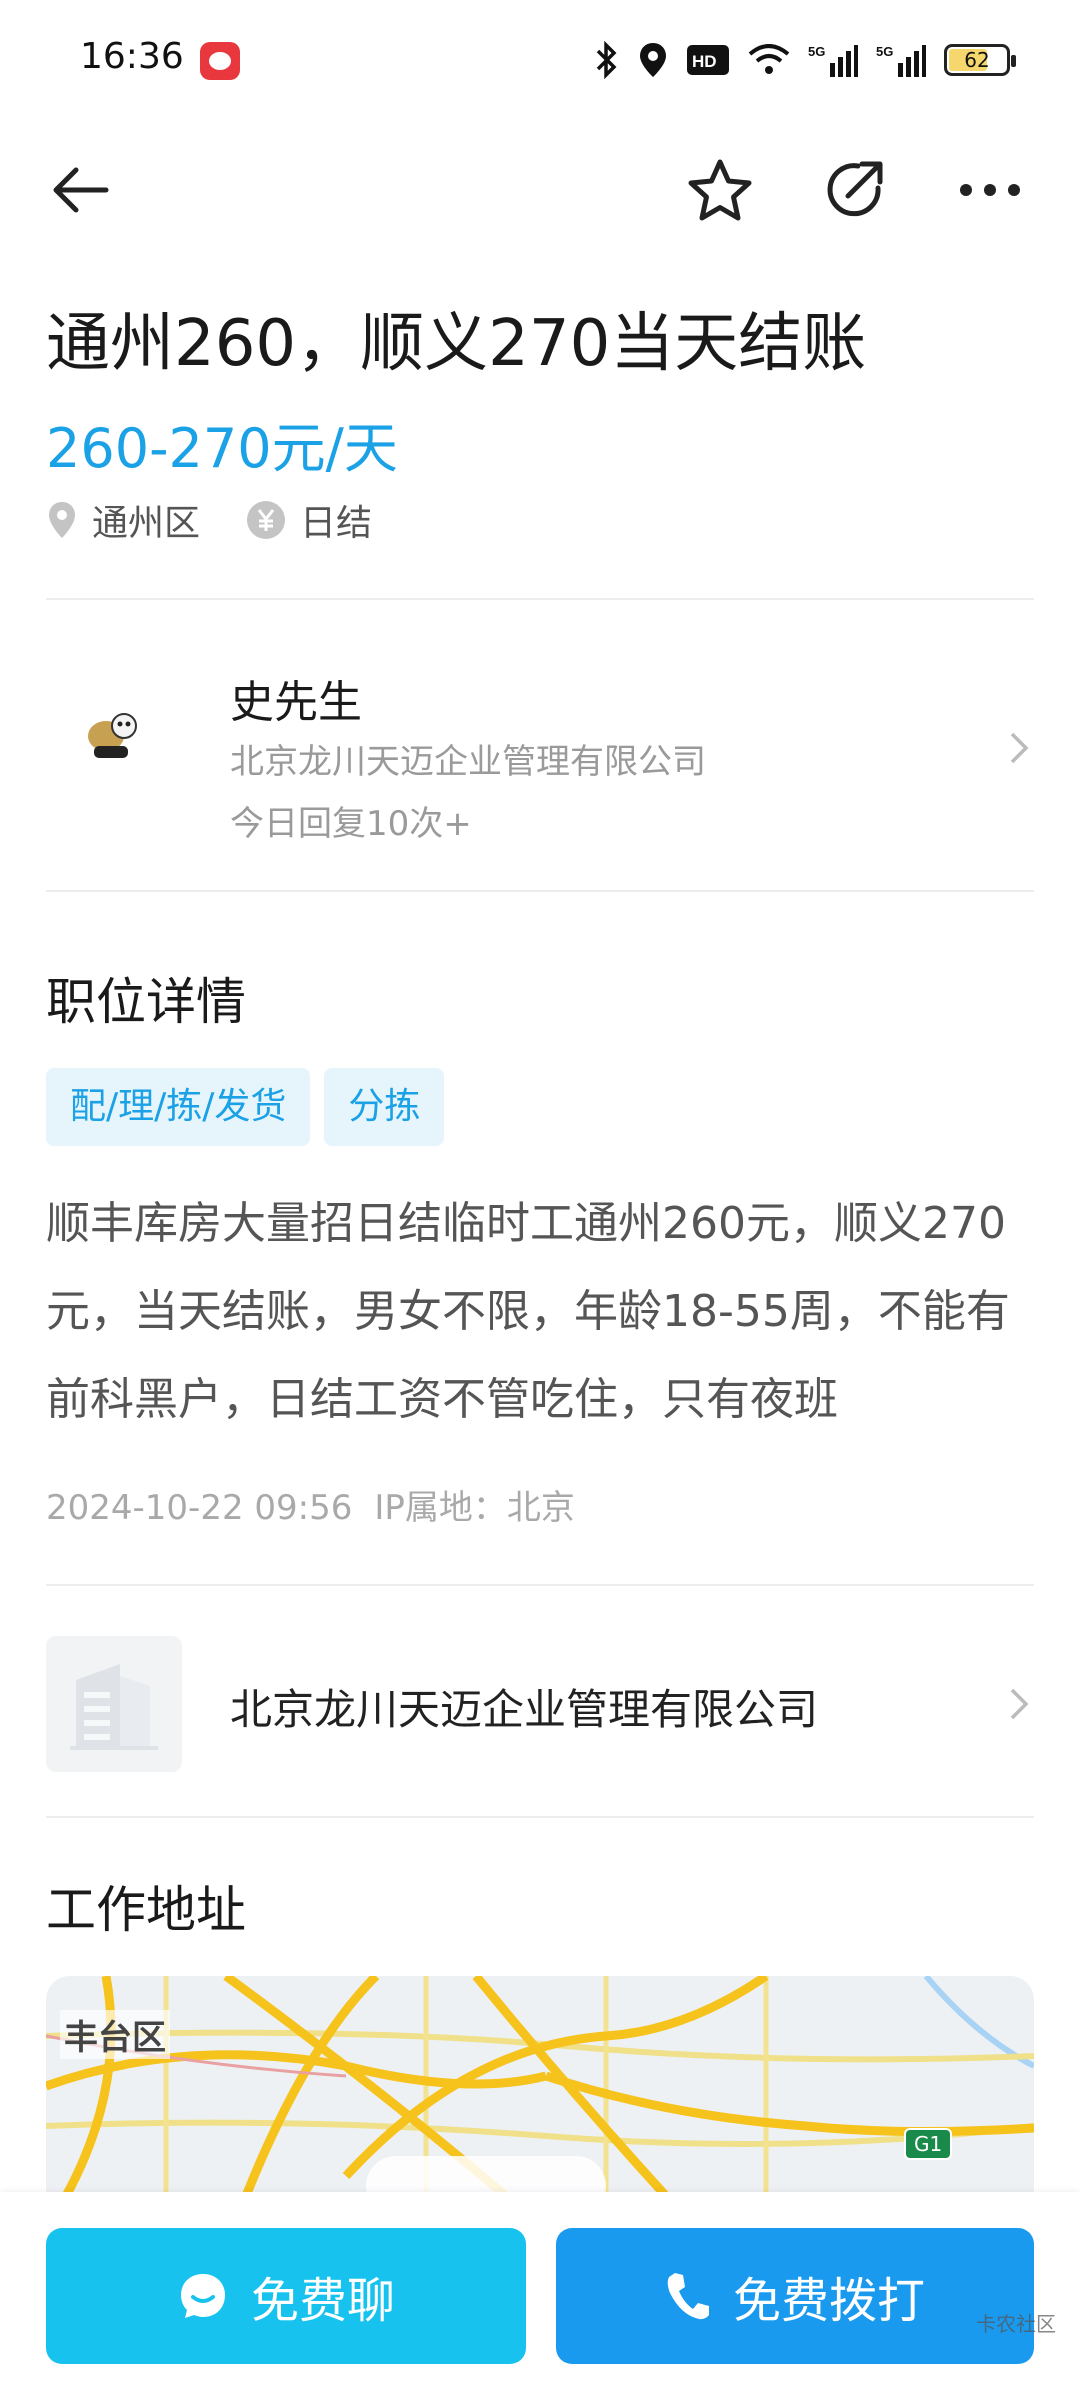 The width and height of the screenshot is (1080, 2400). I want to click on share-button, so click(856, 190).